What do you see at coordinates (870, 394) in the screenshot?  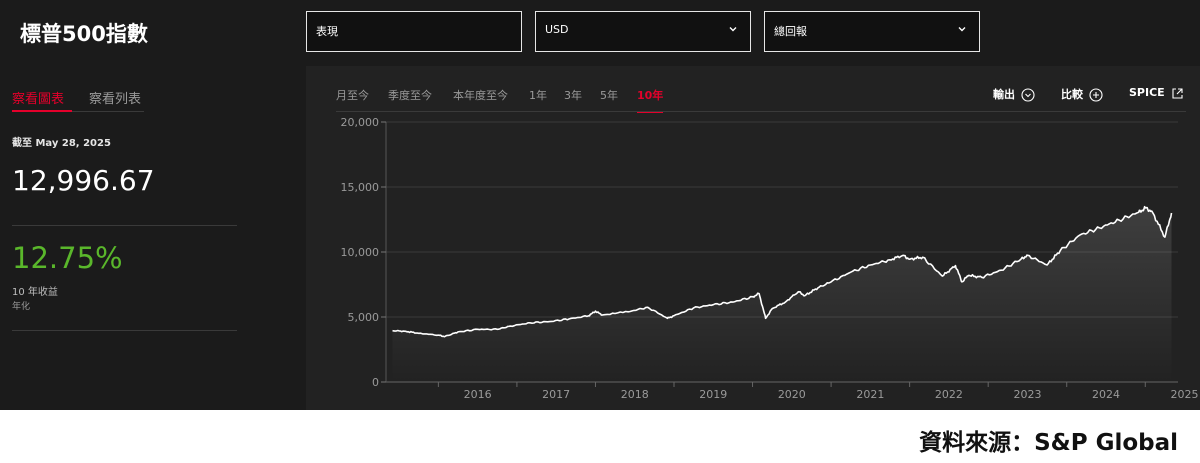 I see `x-tick-label: 2021` at bounding box center [870, 394].